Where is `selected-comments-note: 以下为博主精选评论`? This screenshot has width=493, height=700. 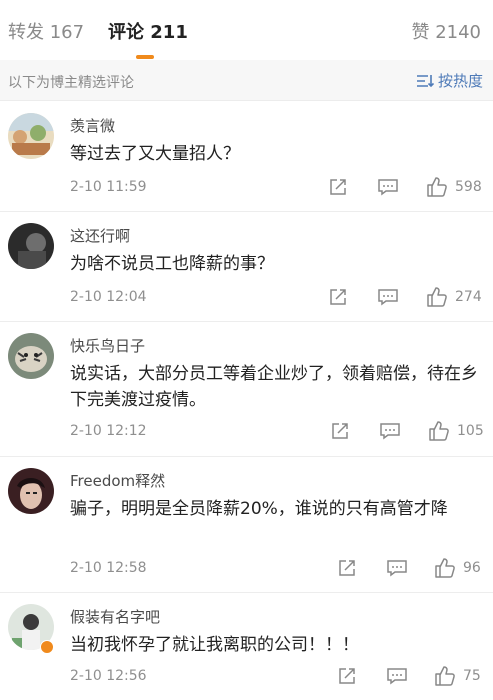
selected-comments-note: 以下为博主精选评论 is located at coordinates (71, 83).